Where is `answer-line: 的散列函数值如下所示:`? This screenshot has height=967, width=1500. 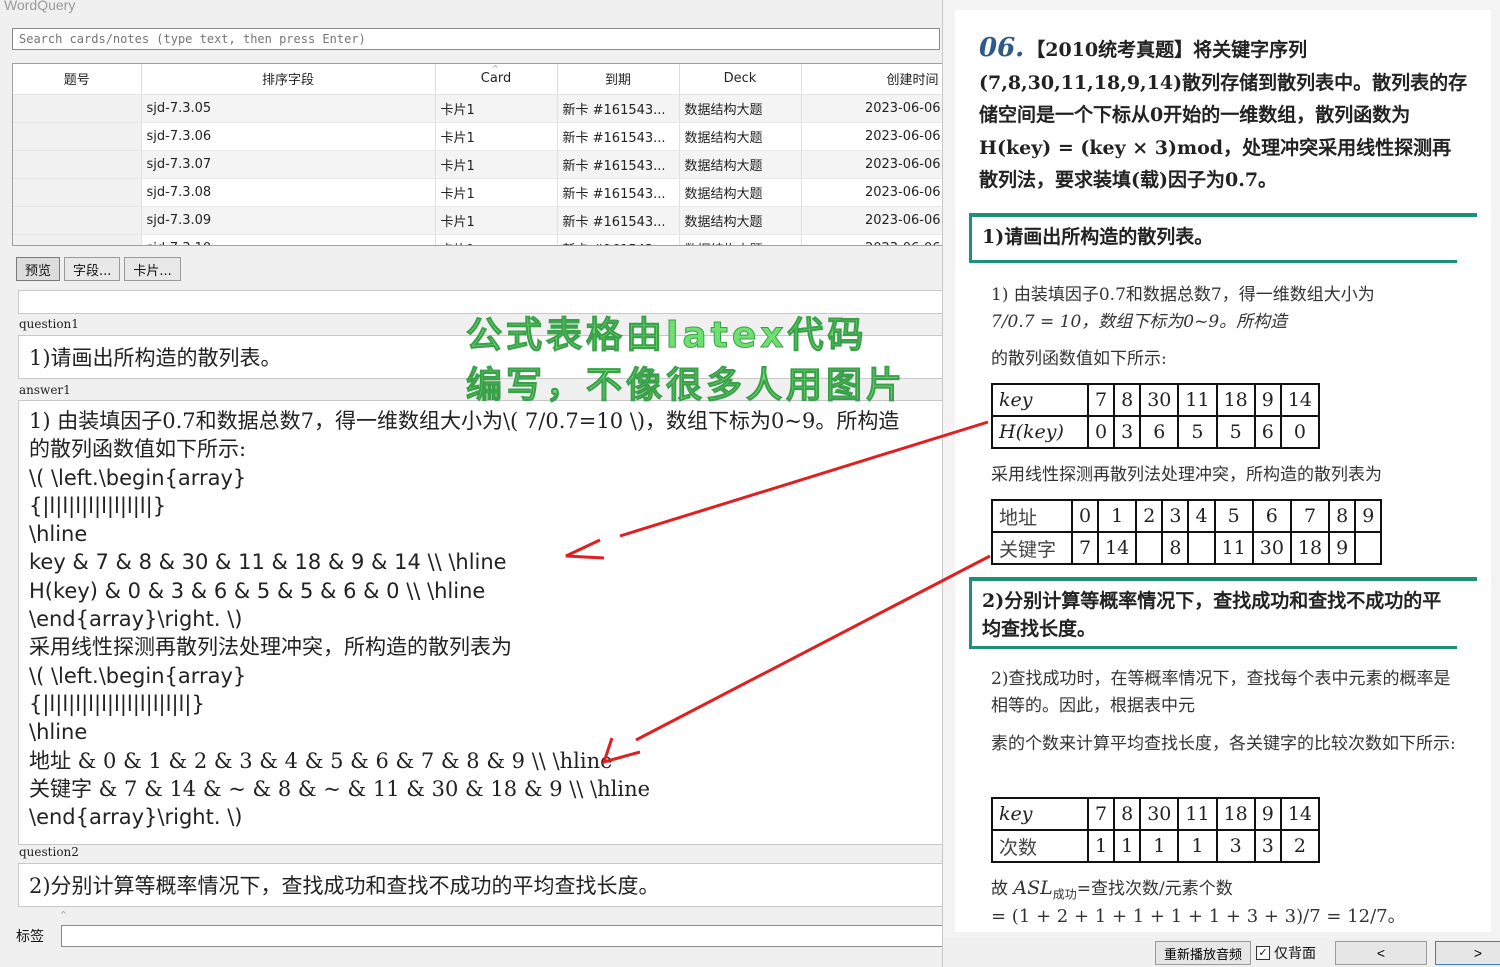 answer-line: 的散列函数值如下所示: is located at coordinates (138, 449).